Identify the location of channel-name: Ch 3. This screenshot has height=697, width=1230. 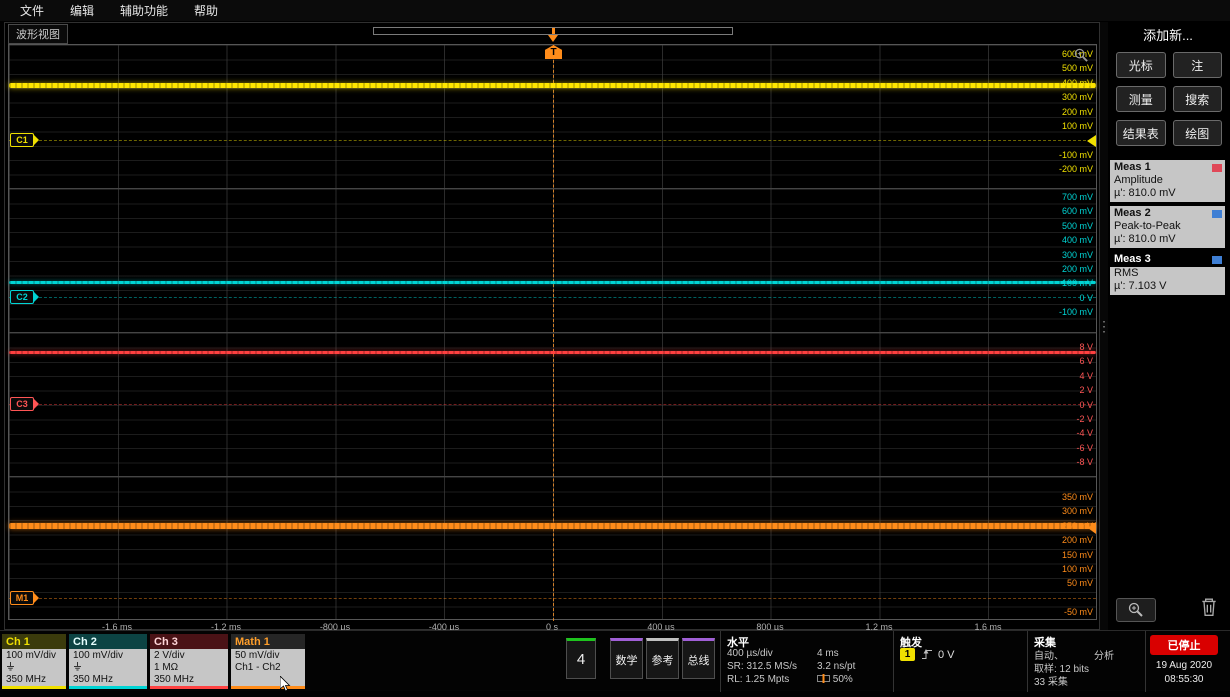
(189, 641).